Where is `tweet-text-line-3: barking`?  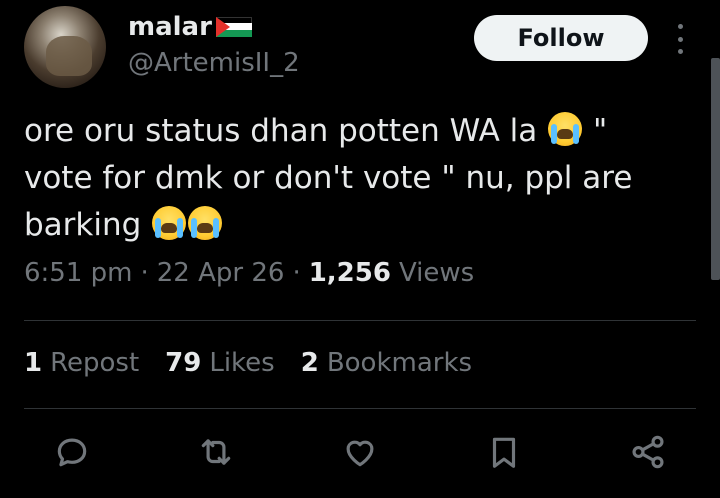
tweet-text-line-3: barking is located at coordinates (83, 225).